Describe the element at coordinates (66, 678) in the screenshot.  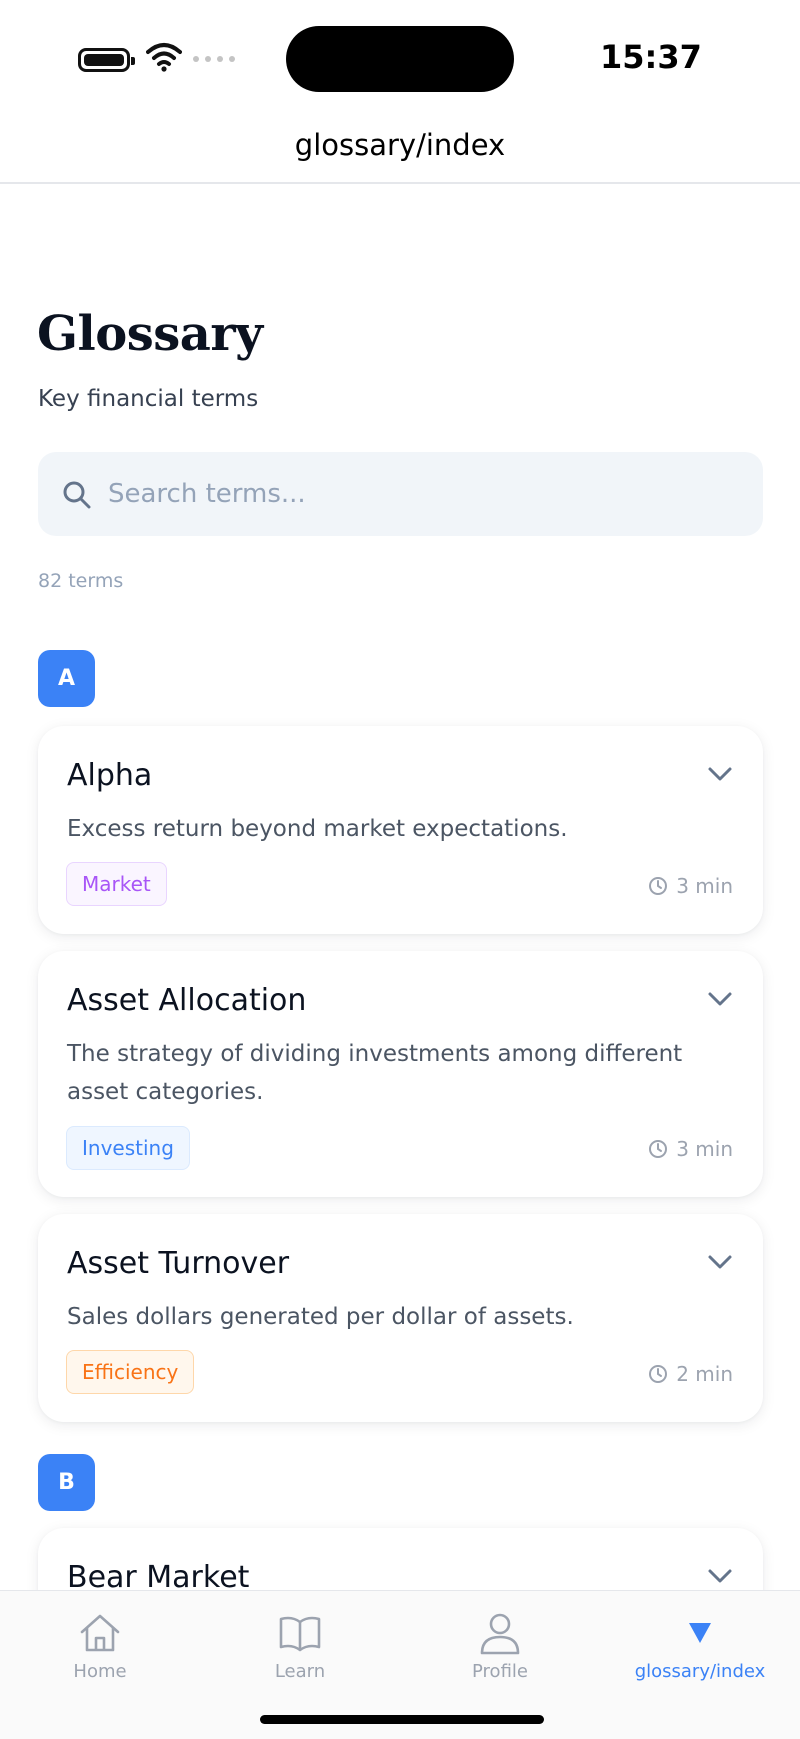
I see `section-letter-a: A` at that location.